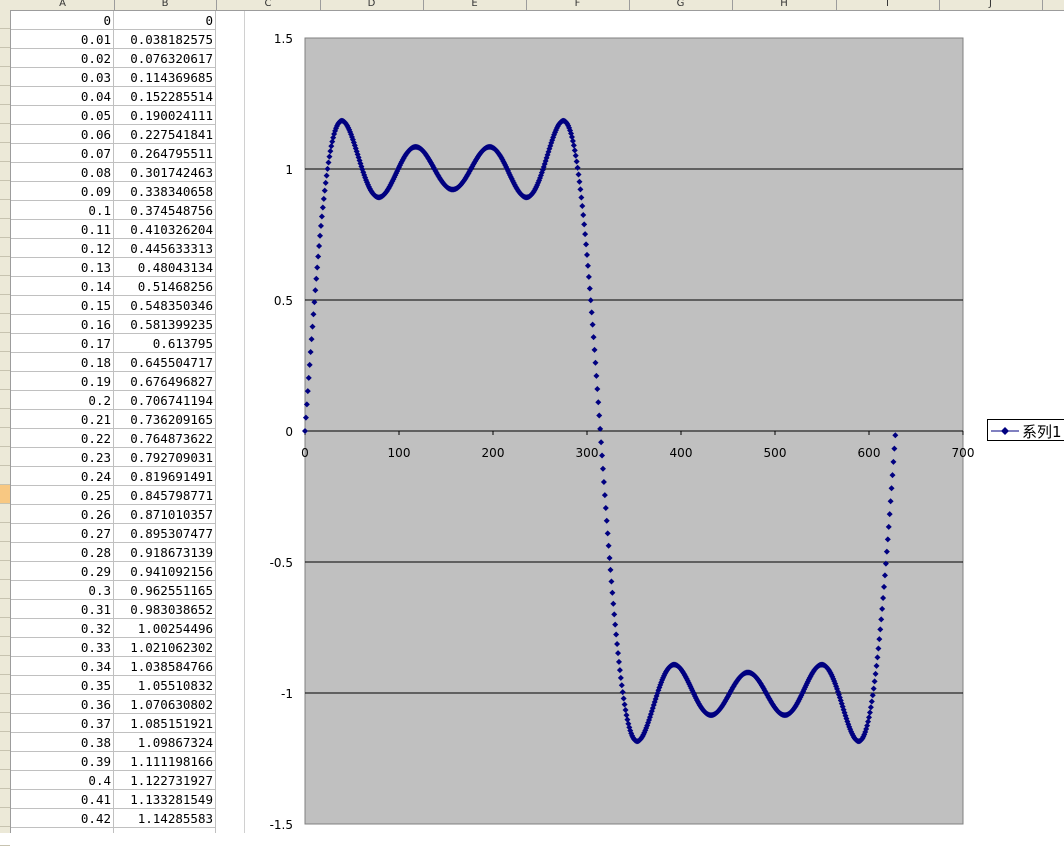 This screenshot has width=1064, height=846. I want to click on cell-b: 0.076320617, so click(165, 58).